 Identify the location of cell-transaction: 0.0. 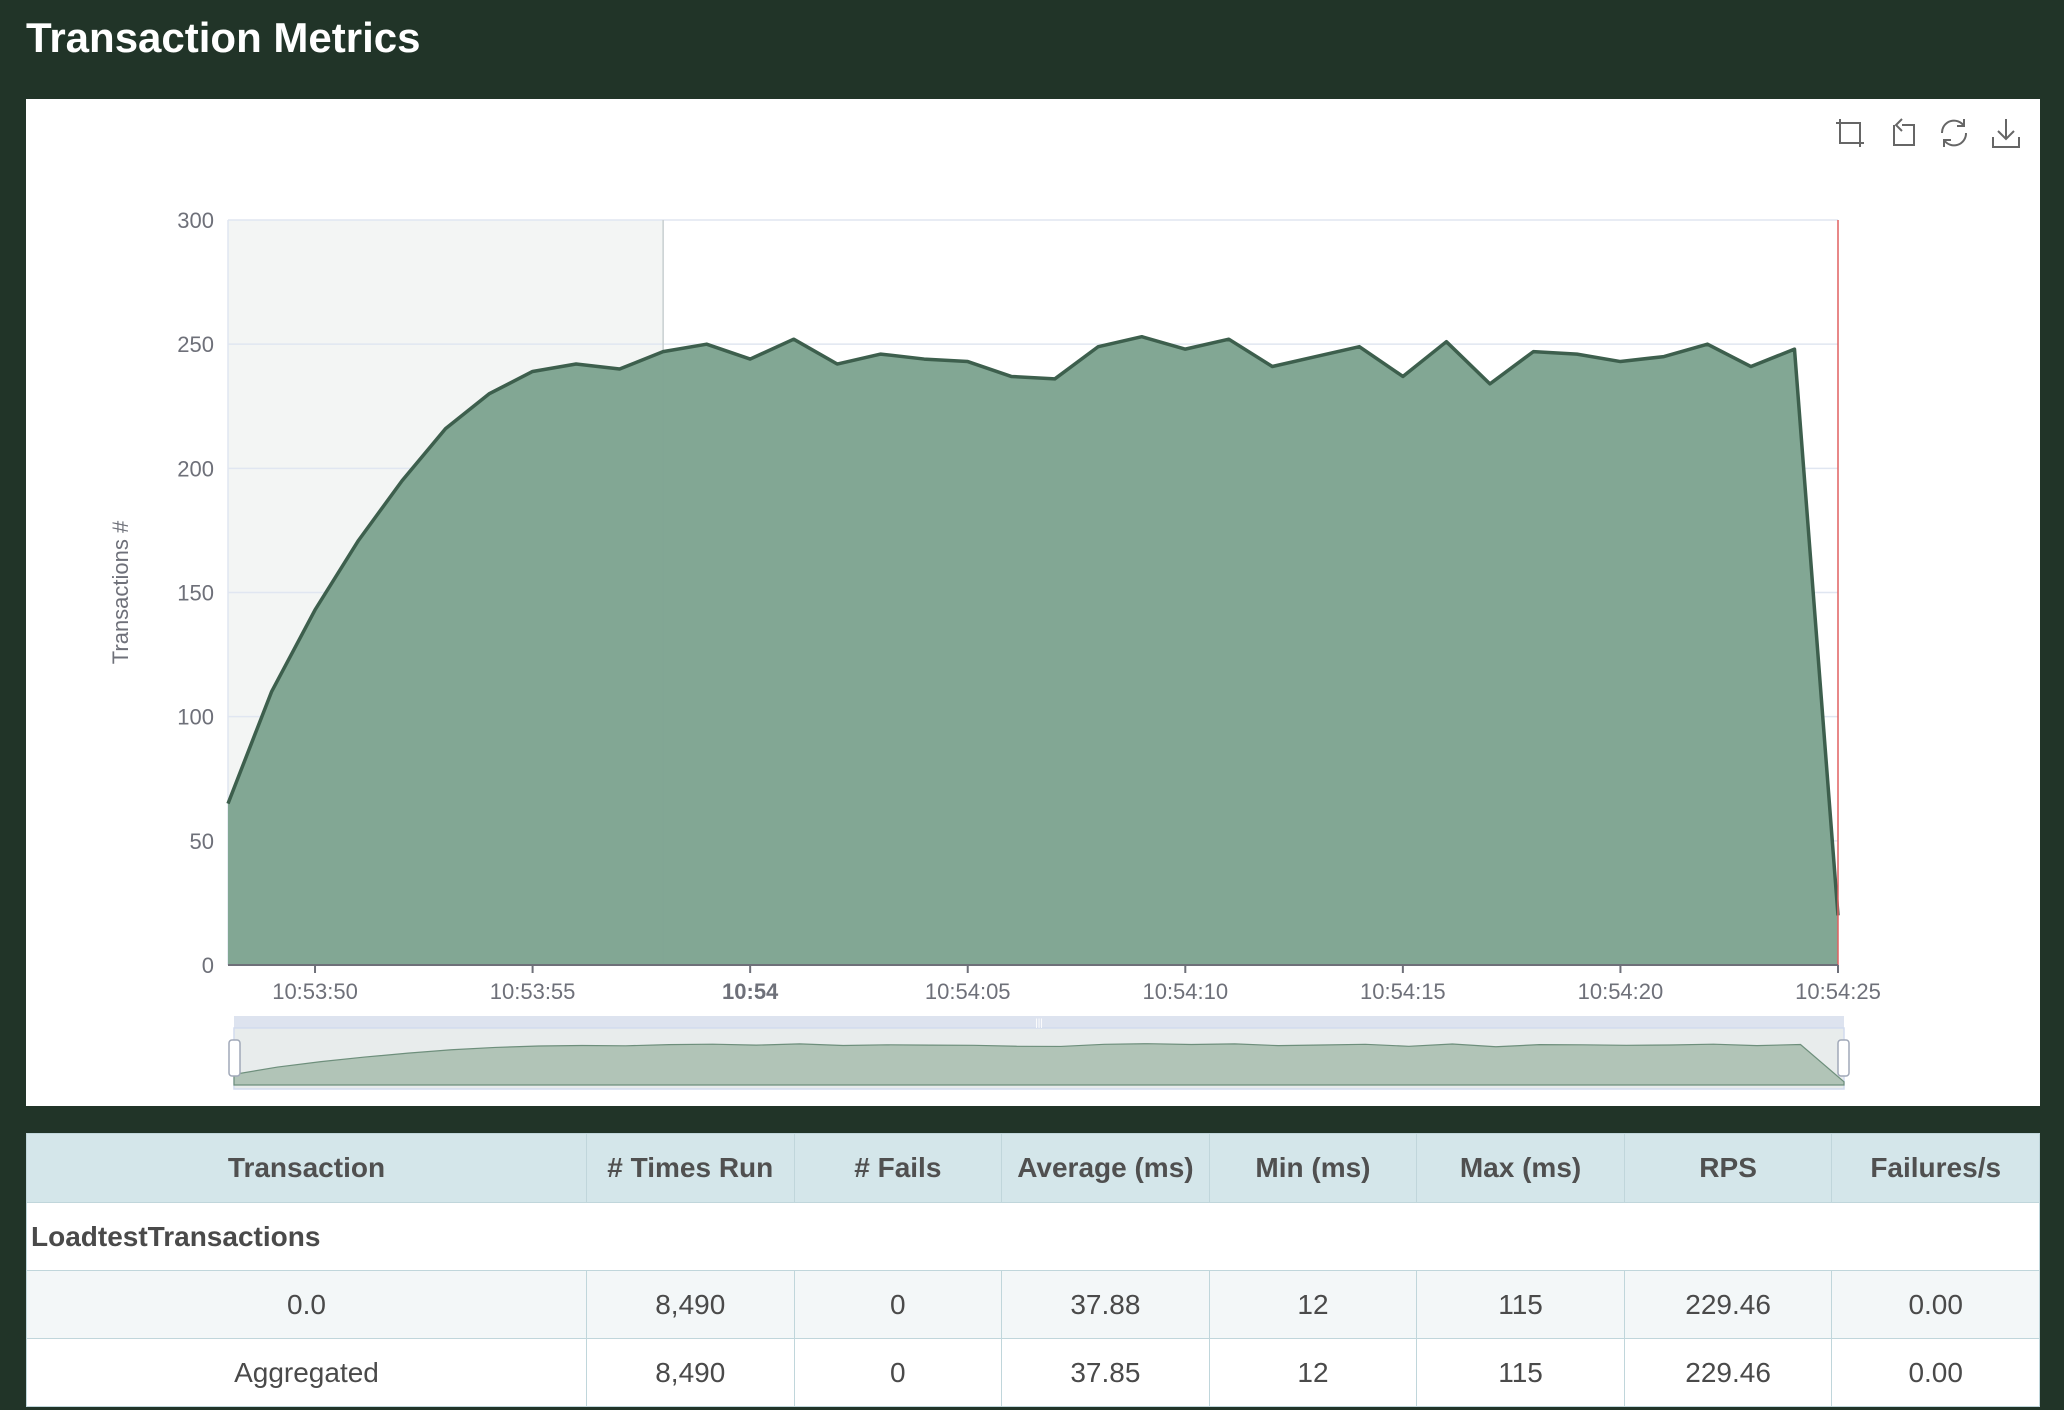
(306, 1304).